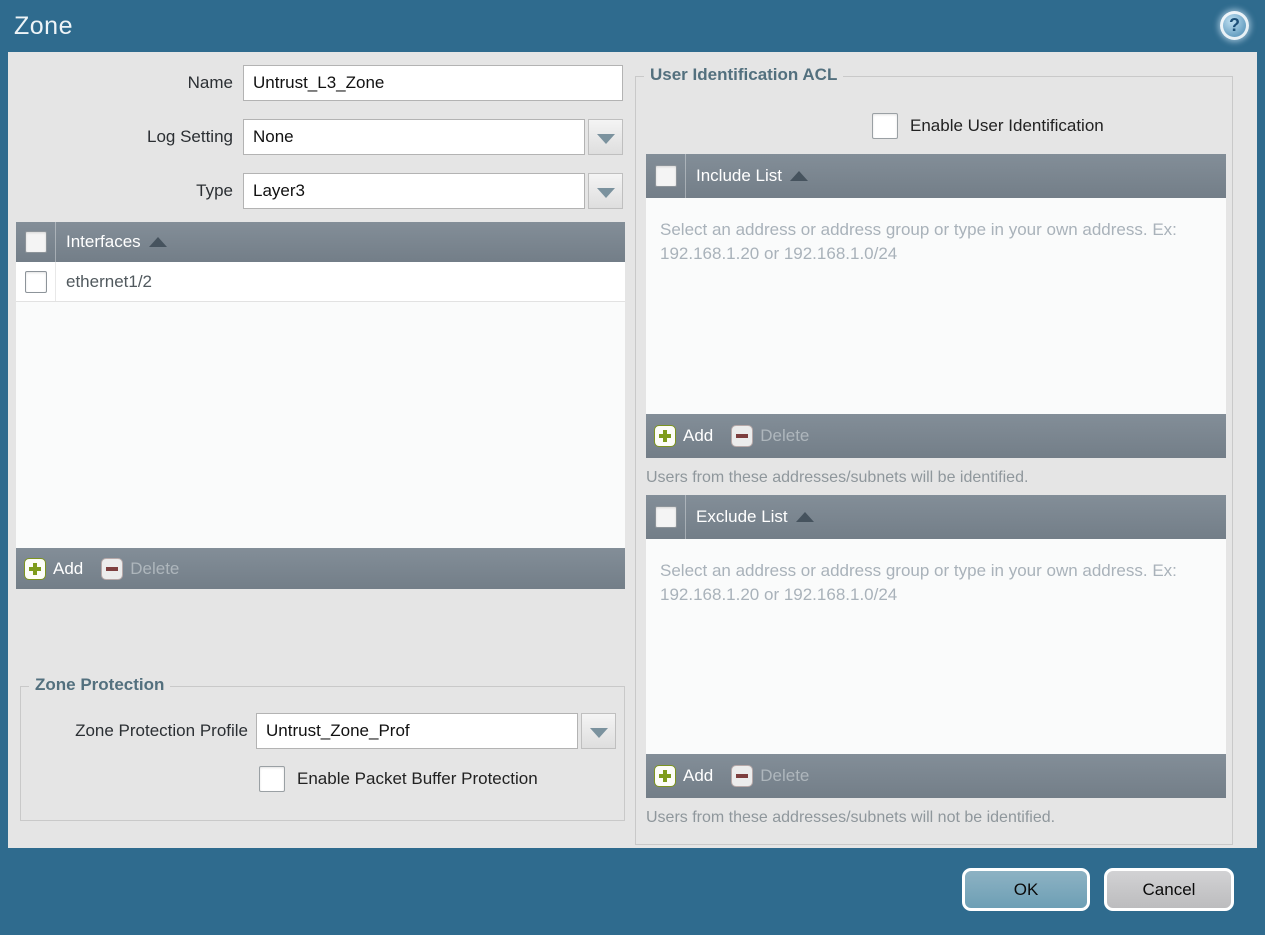 The height and width of the screenshot is (935, 1265). Describe the element at coordinates (1026, 889) in the screenshot. I see `ok-button: OK` at that location.